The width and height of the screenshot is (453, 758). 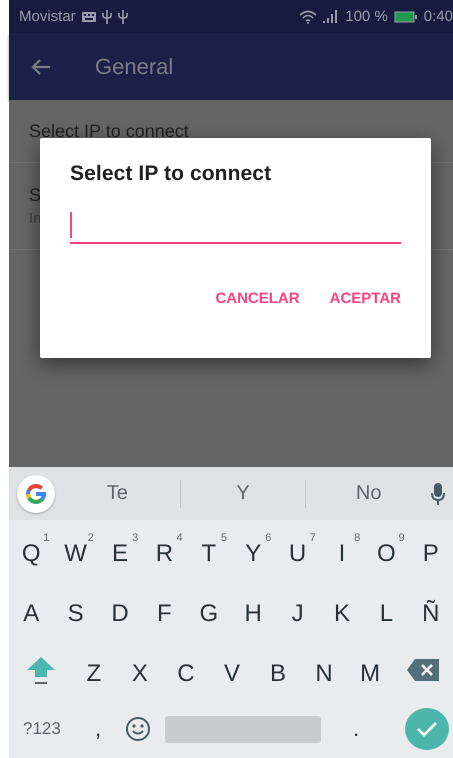 What do you see at coordinates (53, 729) in the screenshot?
I see `symbols-key: ?123` at bounding box center [53, 729].